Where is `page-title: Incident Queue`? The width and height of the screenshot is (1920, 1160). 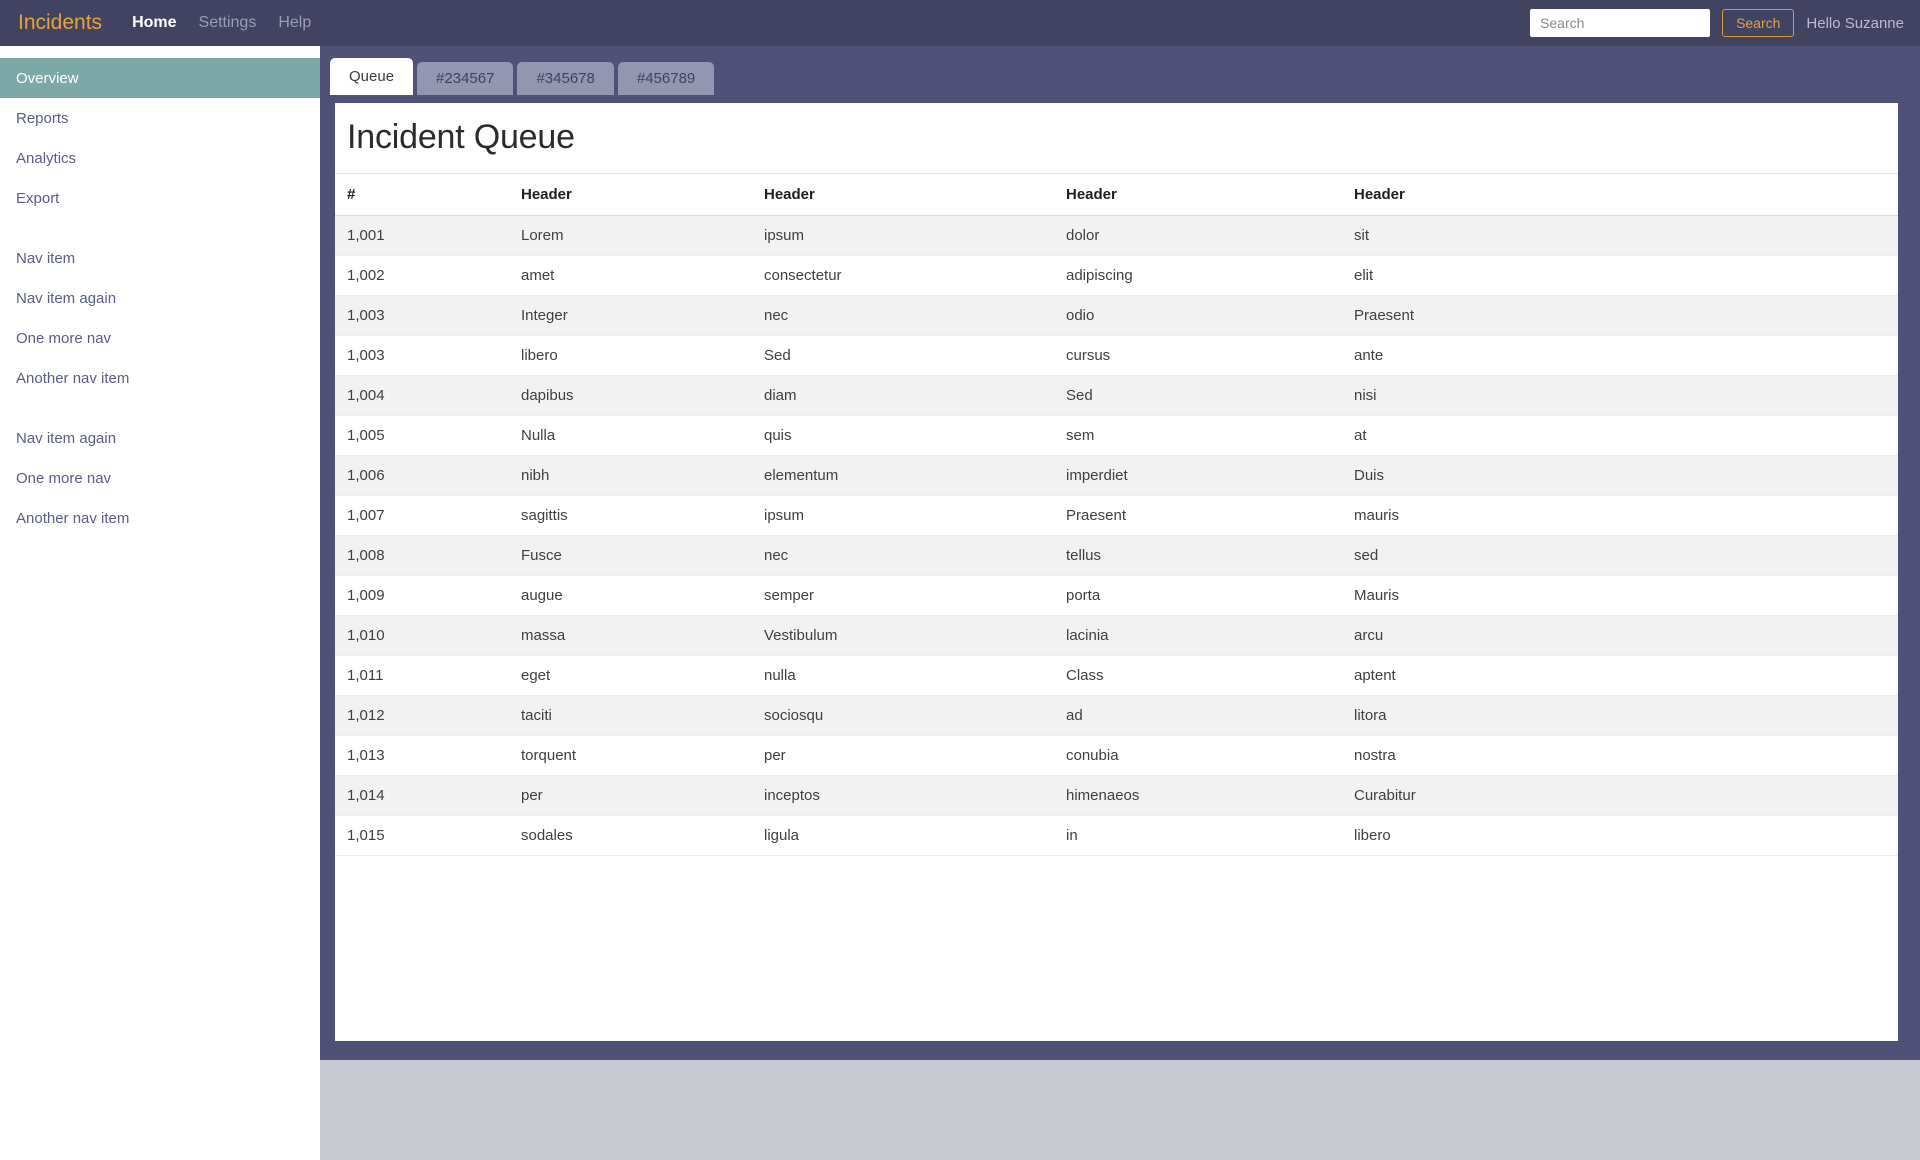 page-title: Incident Queue is located at coordinates (461, 137).